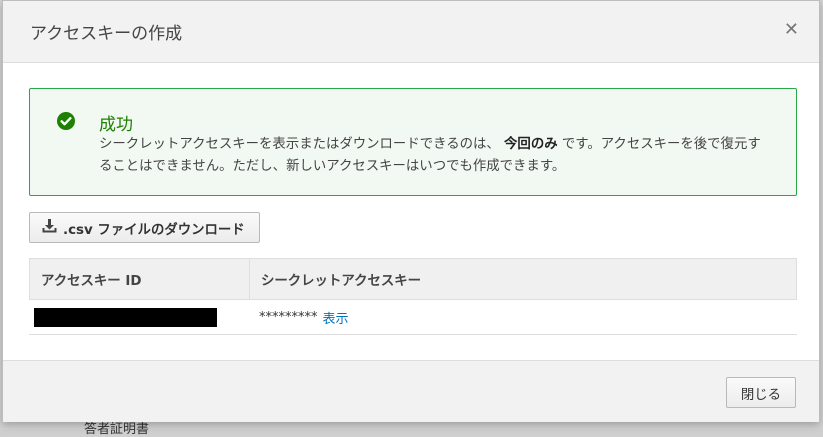 This screenshot has width=823, height=437. What do you see at coordinates (140, 279) in the screenshot?
I see `column-header-access-key-id: アクセスキー ID` at bounding box center [140, 279].